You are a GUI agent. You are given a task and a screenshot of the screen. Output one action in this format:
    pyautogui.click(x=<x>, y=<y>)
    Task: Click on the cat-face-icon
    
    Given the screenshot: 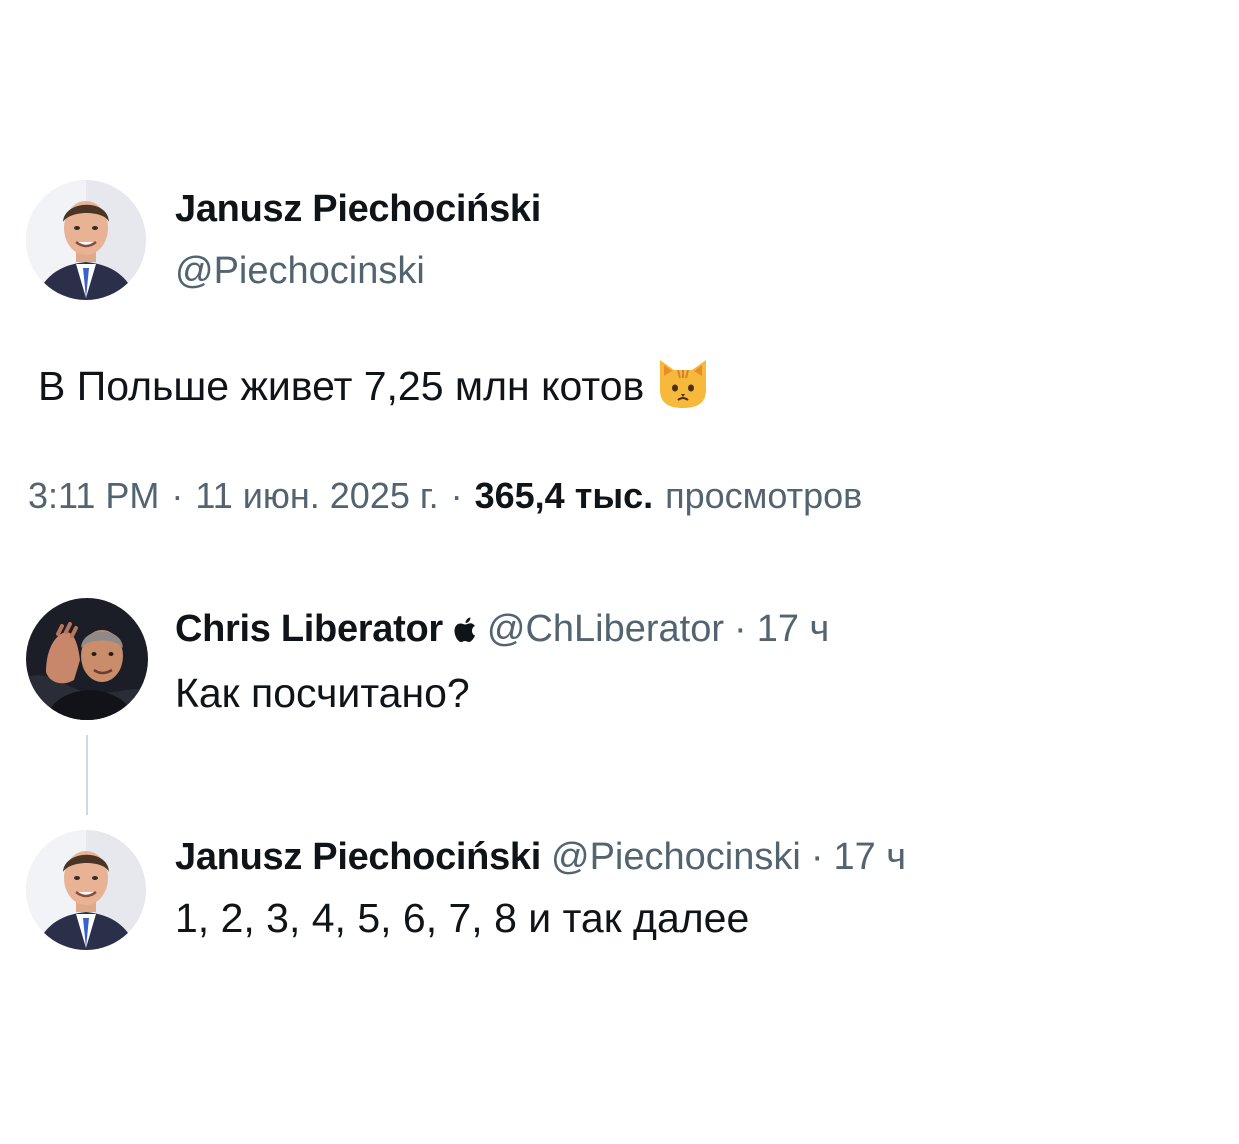 What is the action you would take?
    pyautogui.click(x=683, y=381)
    